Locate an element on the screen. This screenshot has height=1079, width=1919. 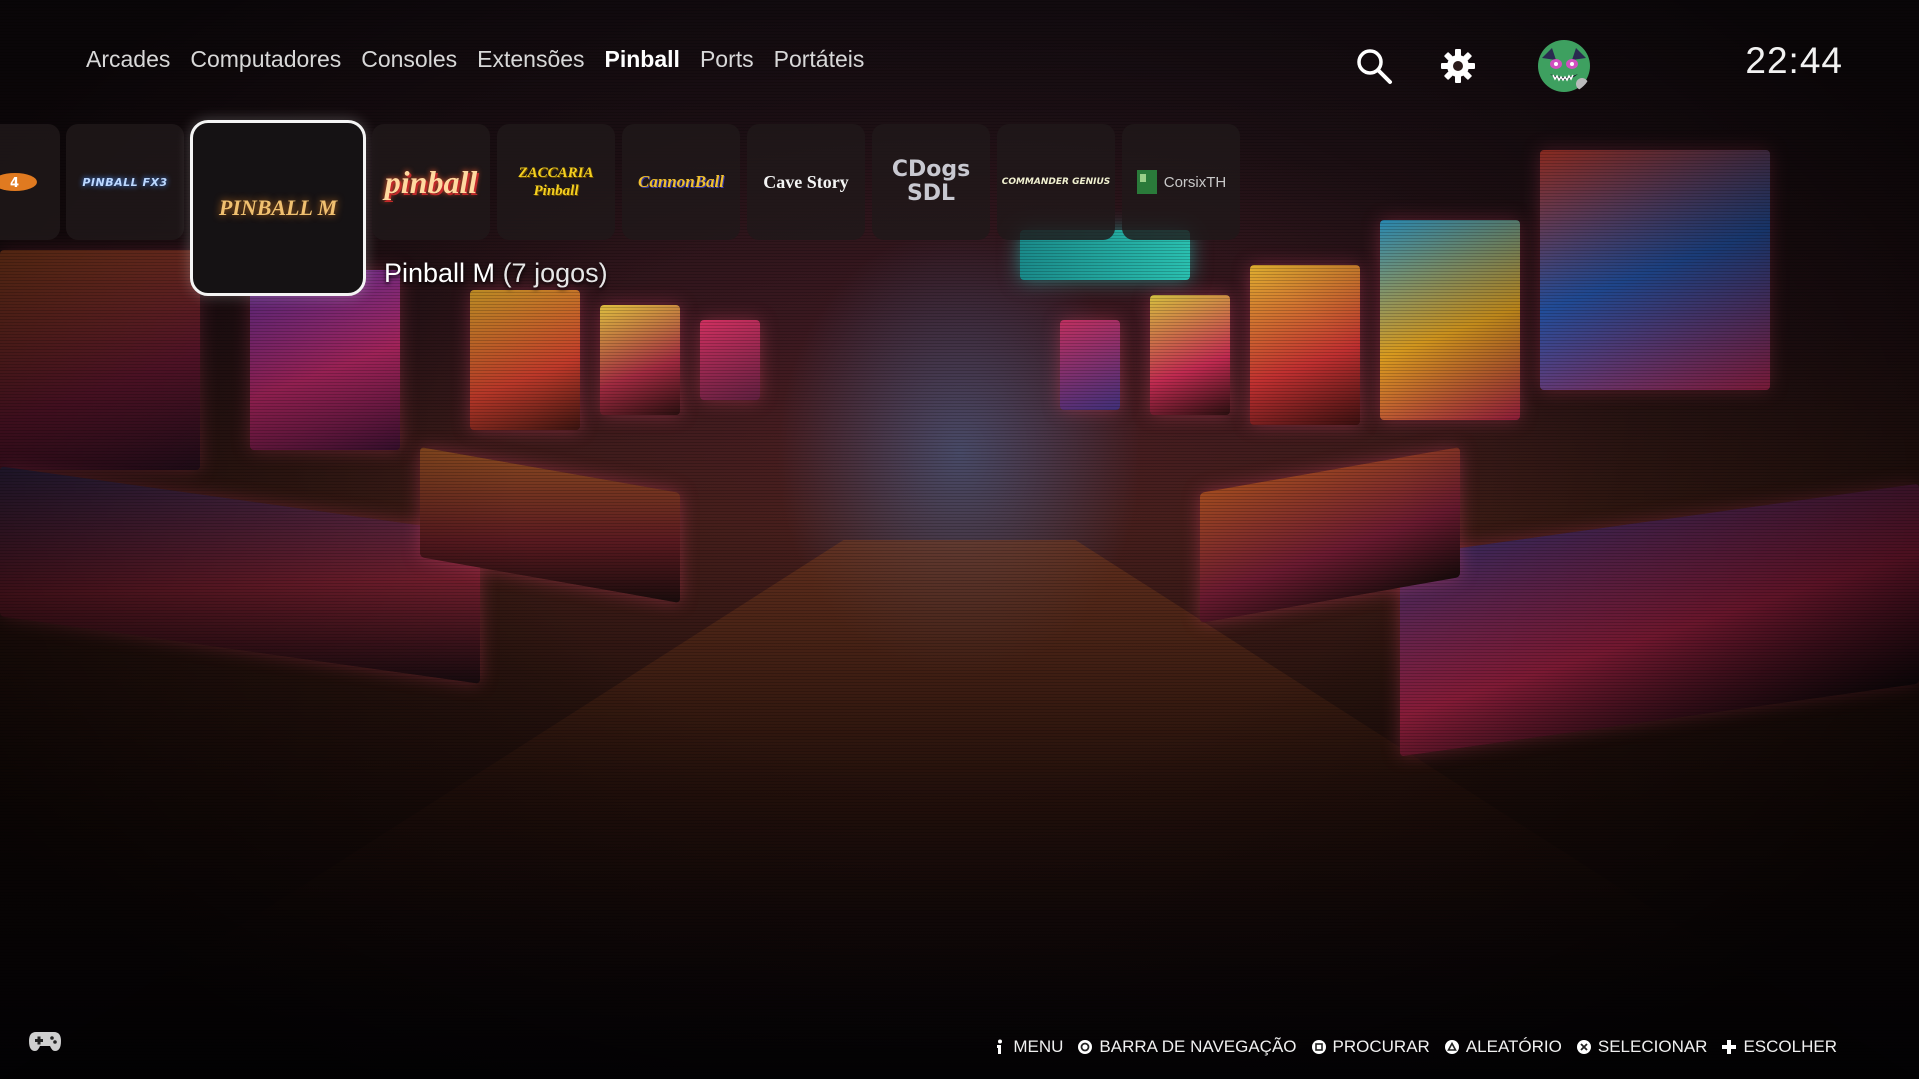
pinball-logo-icon: 4 is located at coordinates (18, 182).